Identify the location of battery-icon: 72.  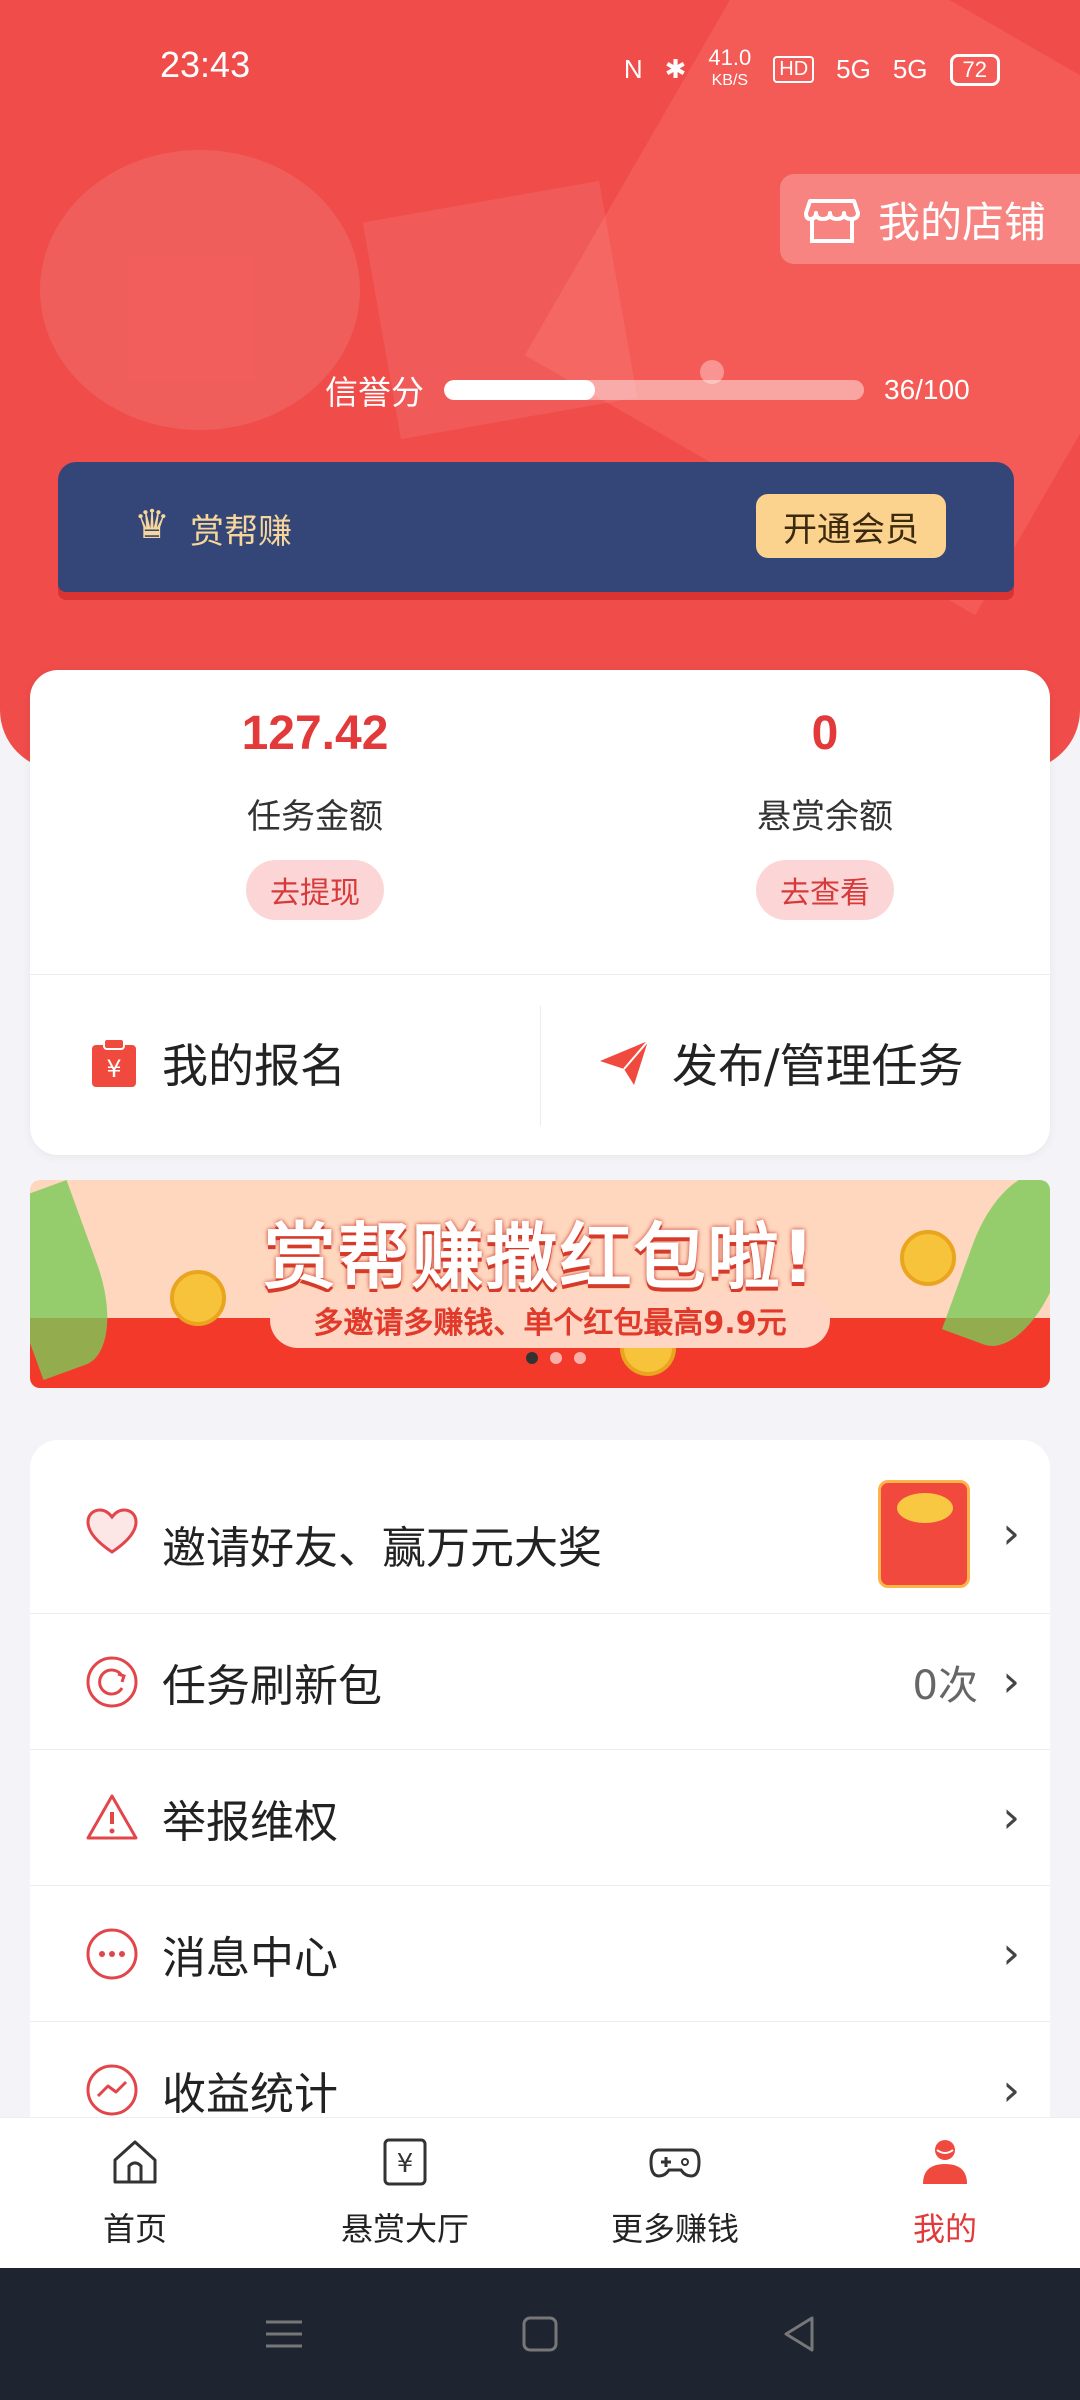
(974, 69).